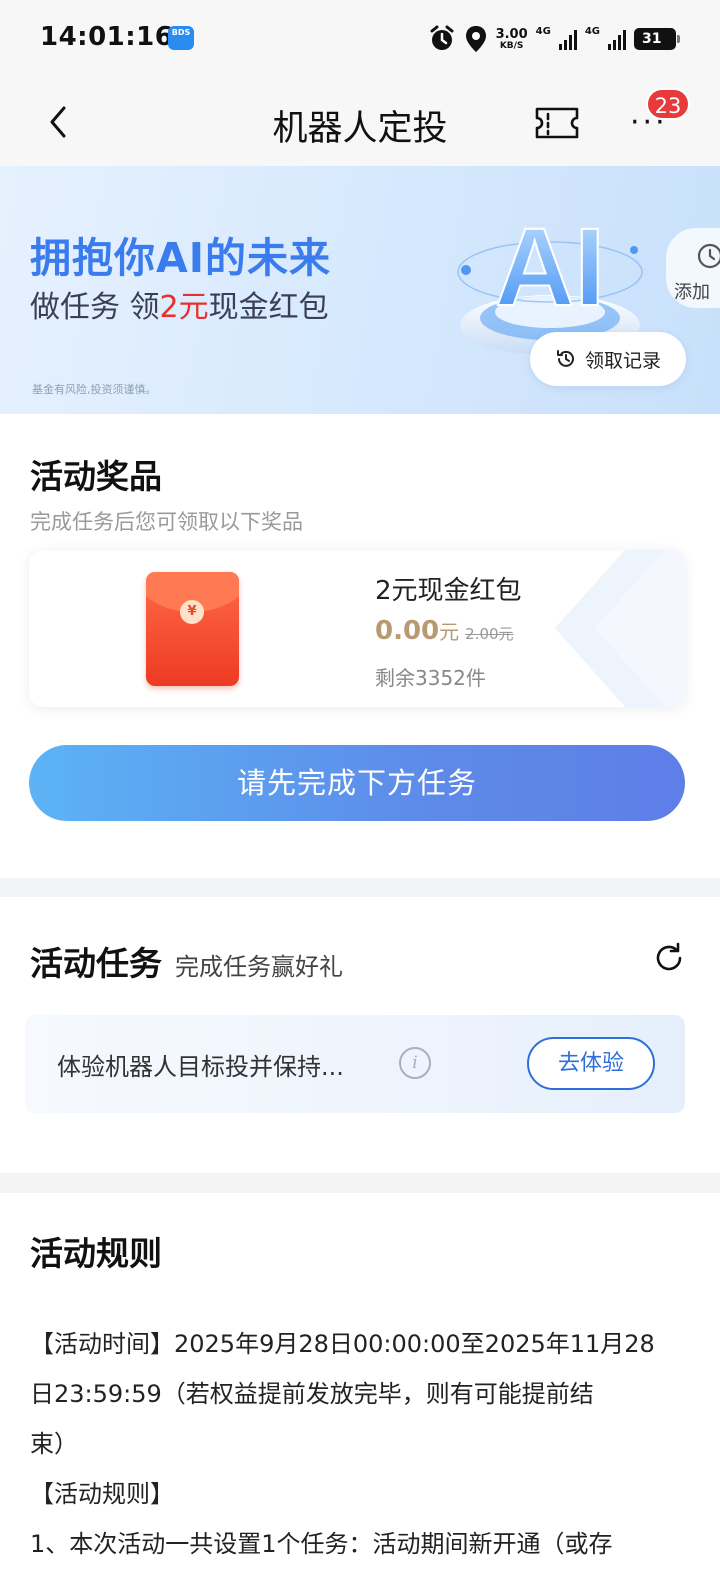 The image size is (720, 1584). What do you see at coordinates (96, 476) in the screenshot?
I see `section-title: 活动奖品` at bounding box center [96, 476].